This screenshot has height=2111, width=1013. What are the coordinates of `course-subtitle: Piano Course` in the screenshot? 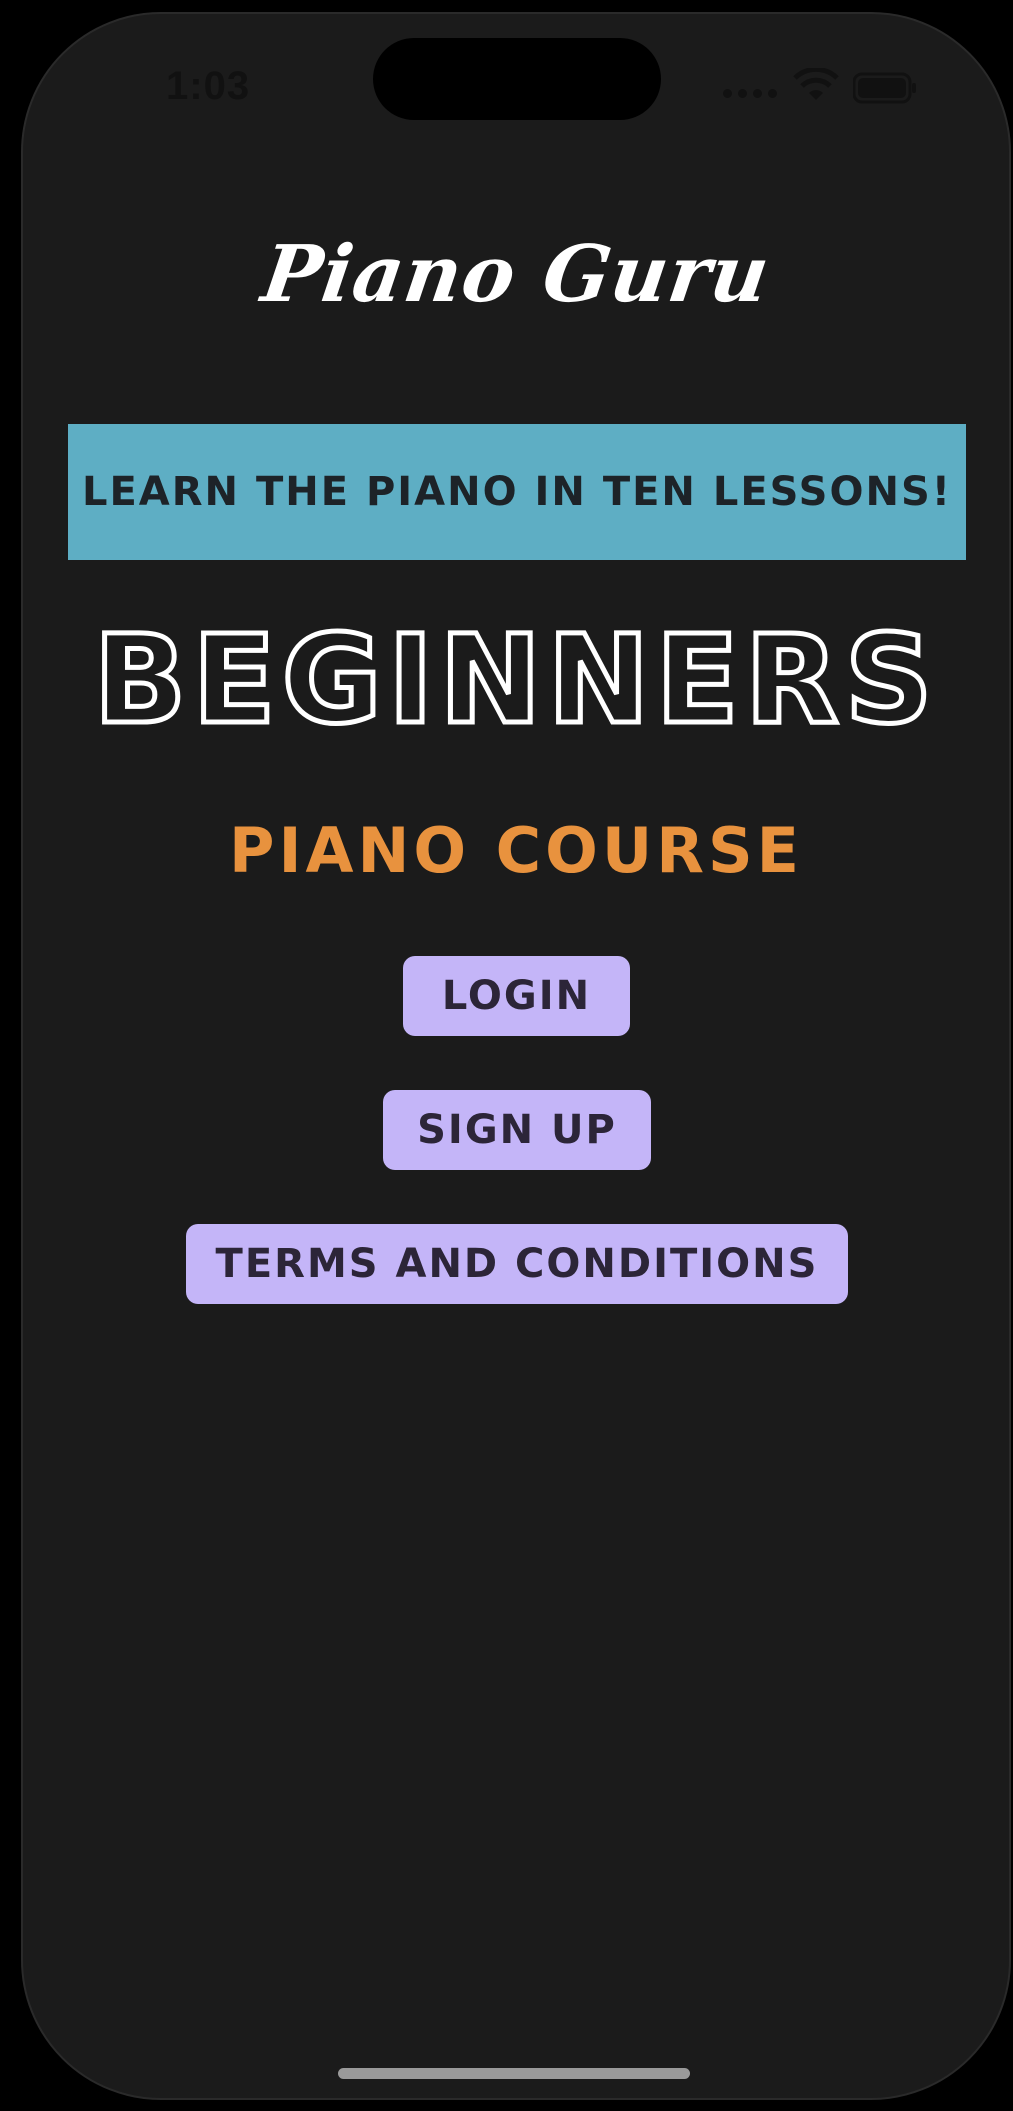 It's located at (516, 850).